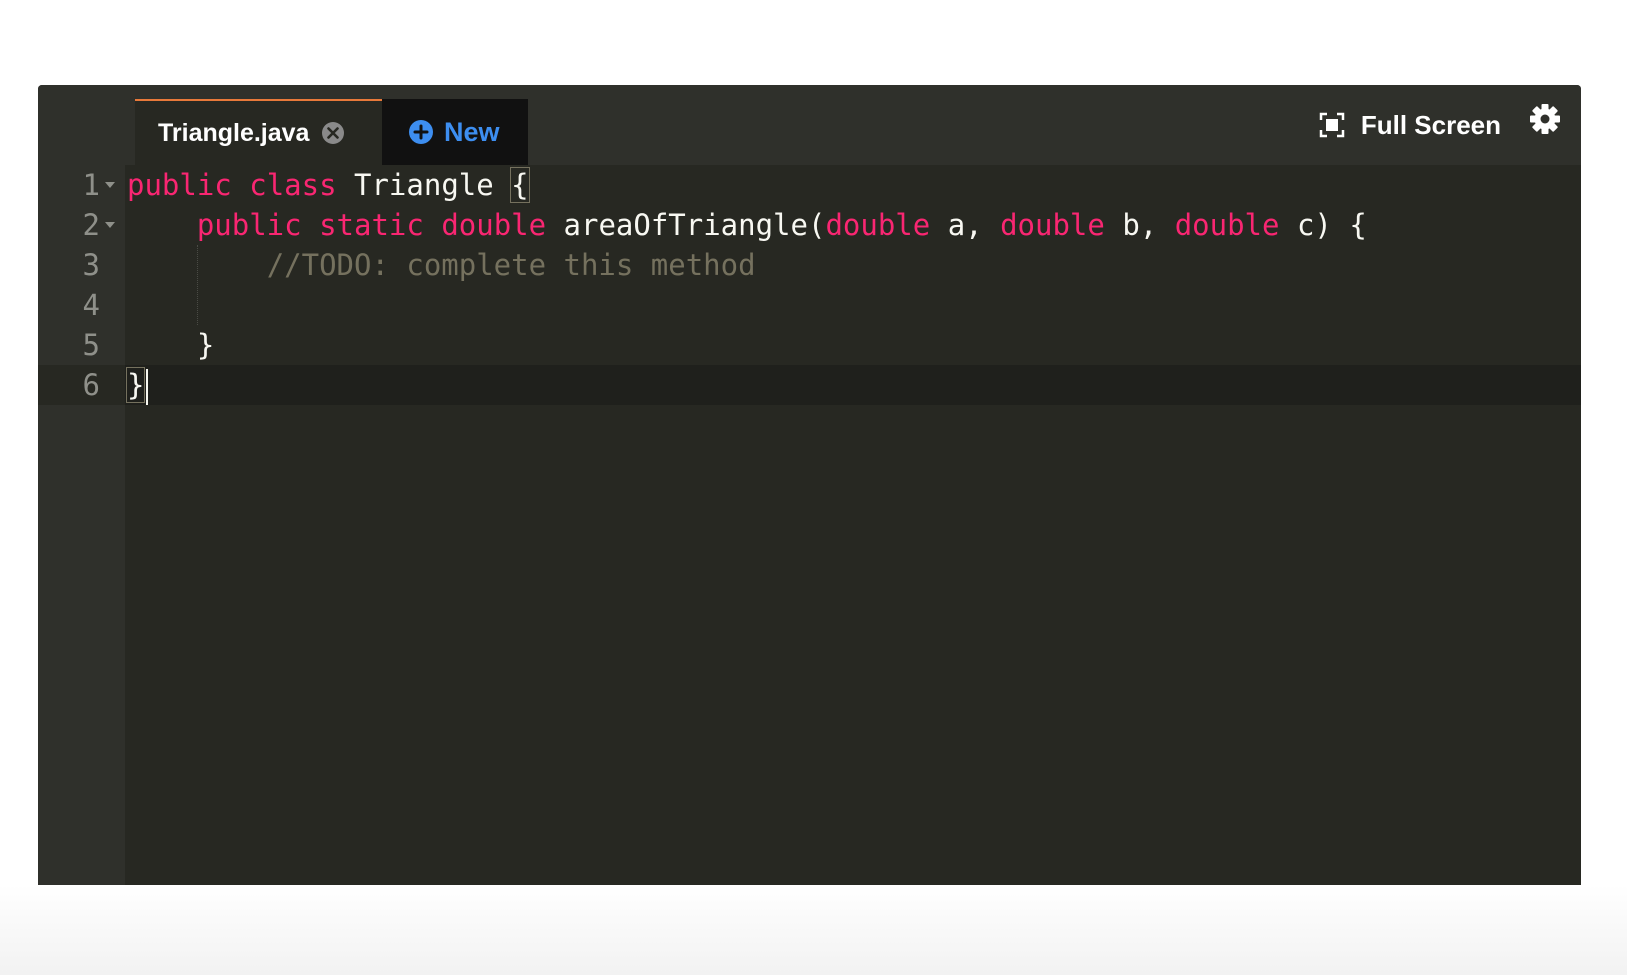 The width and height of the screenshot is (1627, 975). Describe the element at coordinates (91, 345) in the screenshot. I see `line-number: 5` at that location.